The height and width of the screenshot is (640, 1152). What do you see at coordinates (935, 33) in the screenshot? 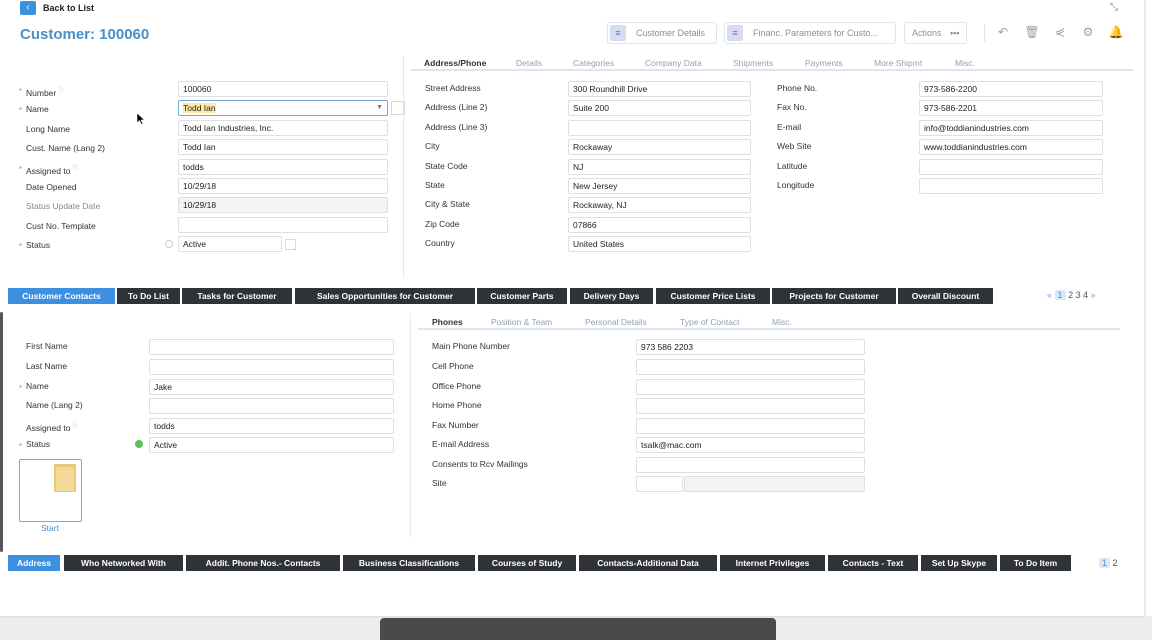
I see `actions-button: Actions •••` at bounding box center [935, 33].